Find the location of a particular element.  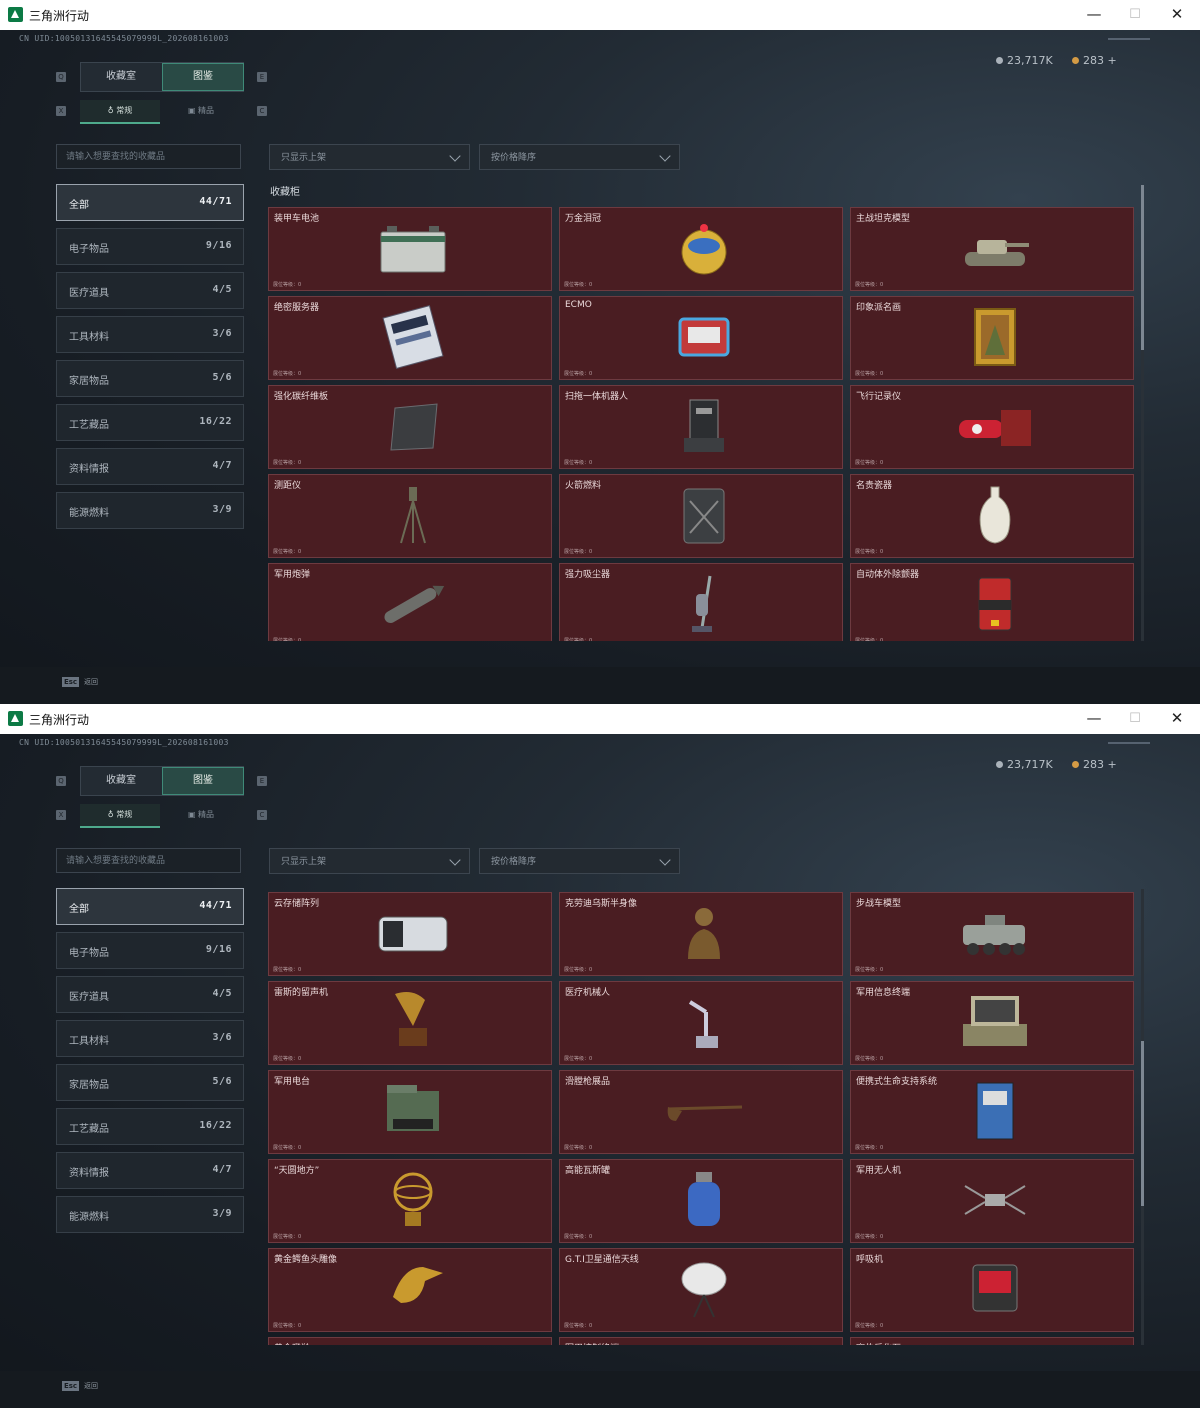

hotkey-e: E is located at coordinates (262, 781).